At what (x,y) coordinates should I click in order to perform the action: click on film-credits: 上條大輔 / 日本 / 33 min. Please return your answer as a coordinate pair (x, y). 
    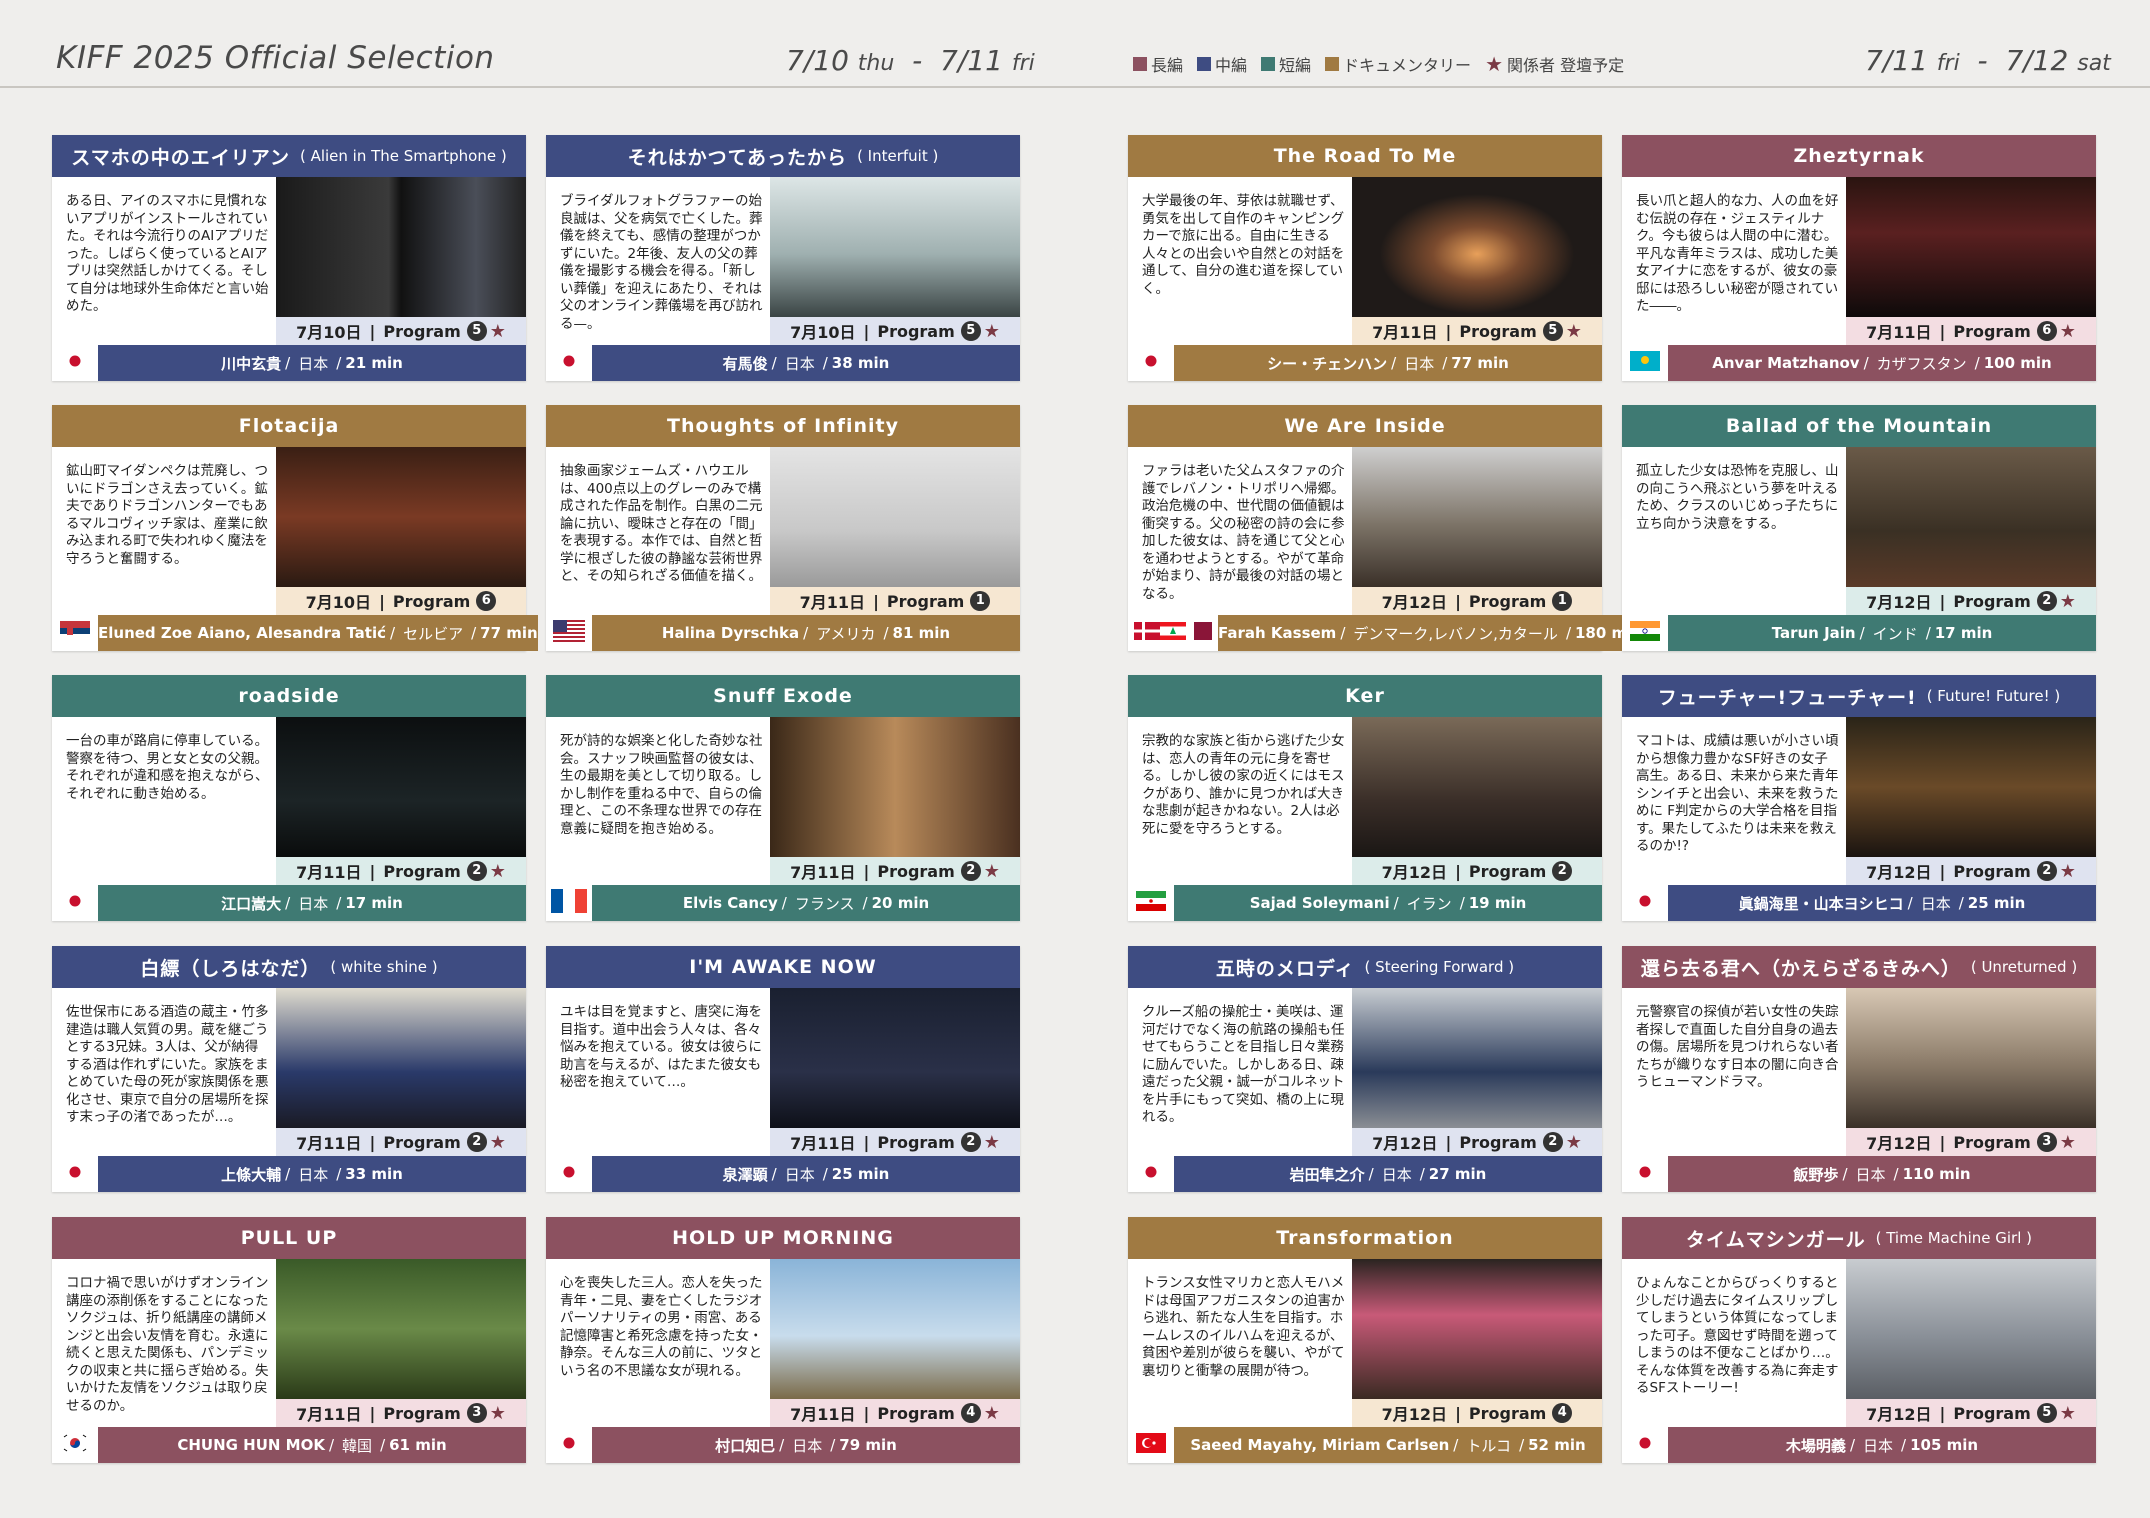
    Looking at the image, I should click on (289, 1174).